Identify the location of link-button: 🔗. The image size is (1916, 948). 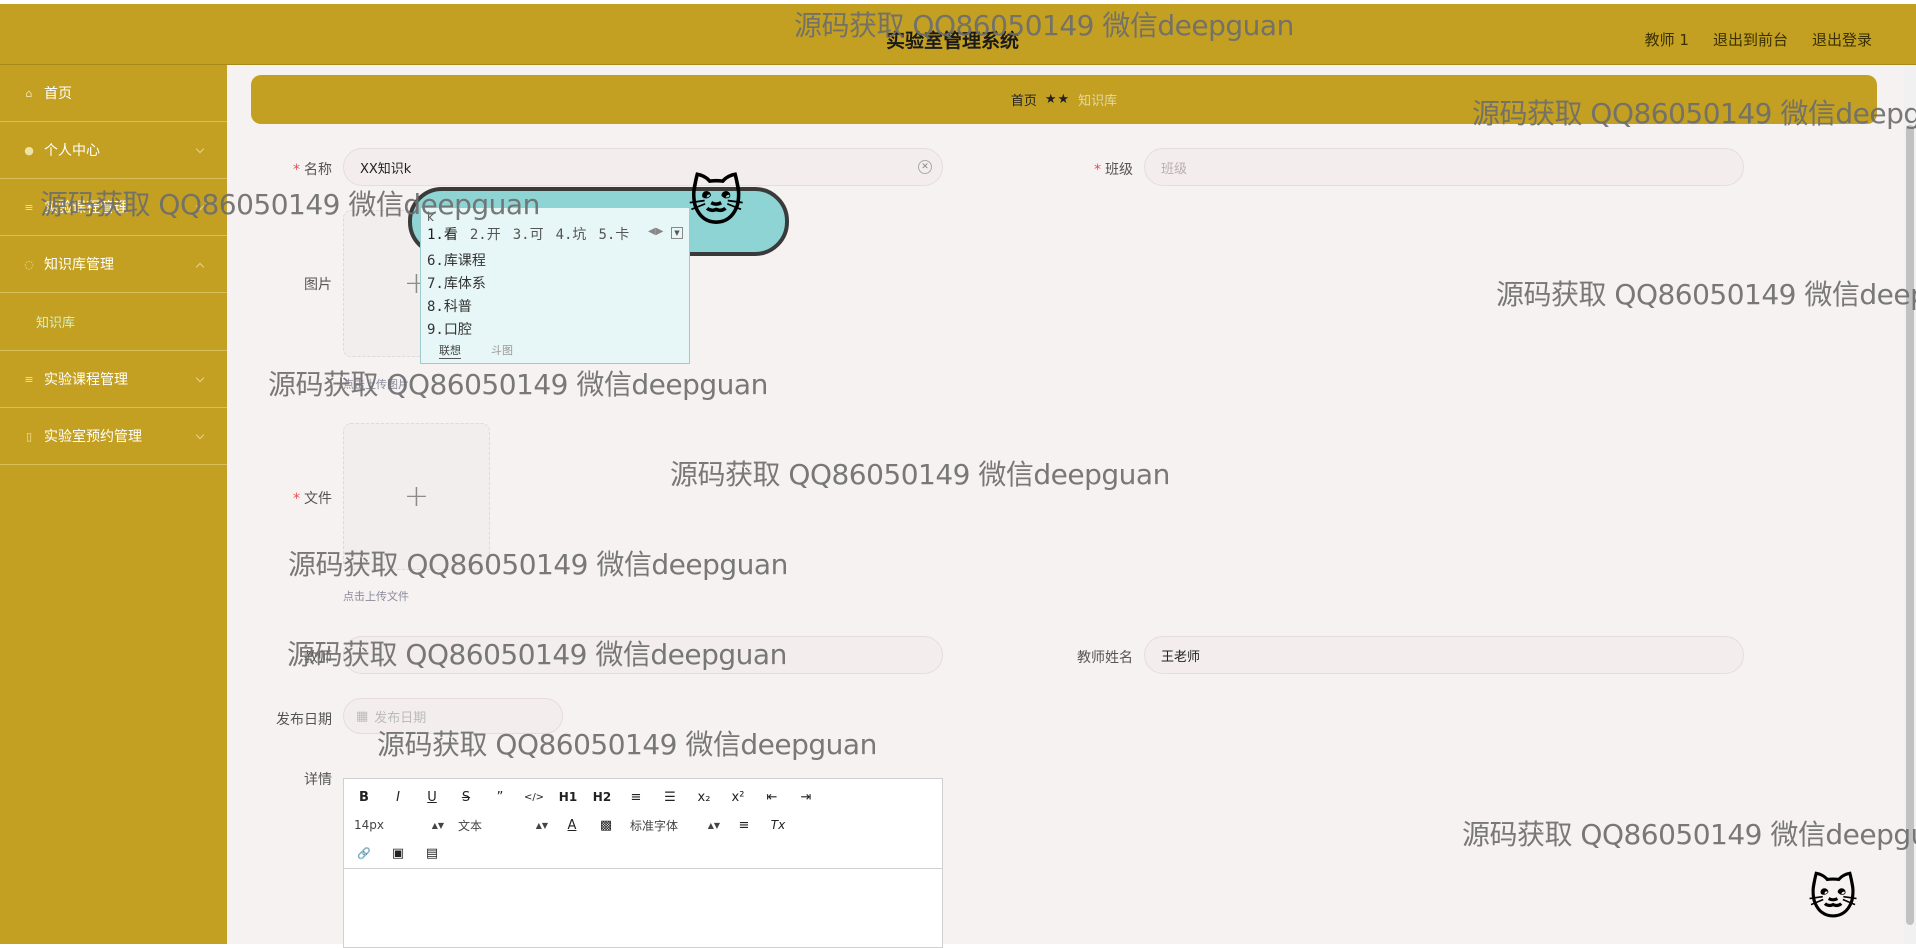
(364, 853).